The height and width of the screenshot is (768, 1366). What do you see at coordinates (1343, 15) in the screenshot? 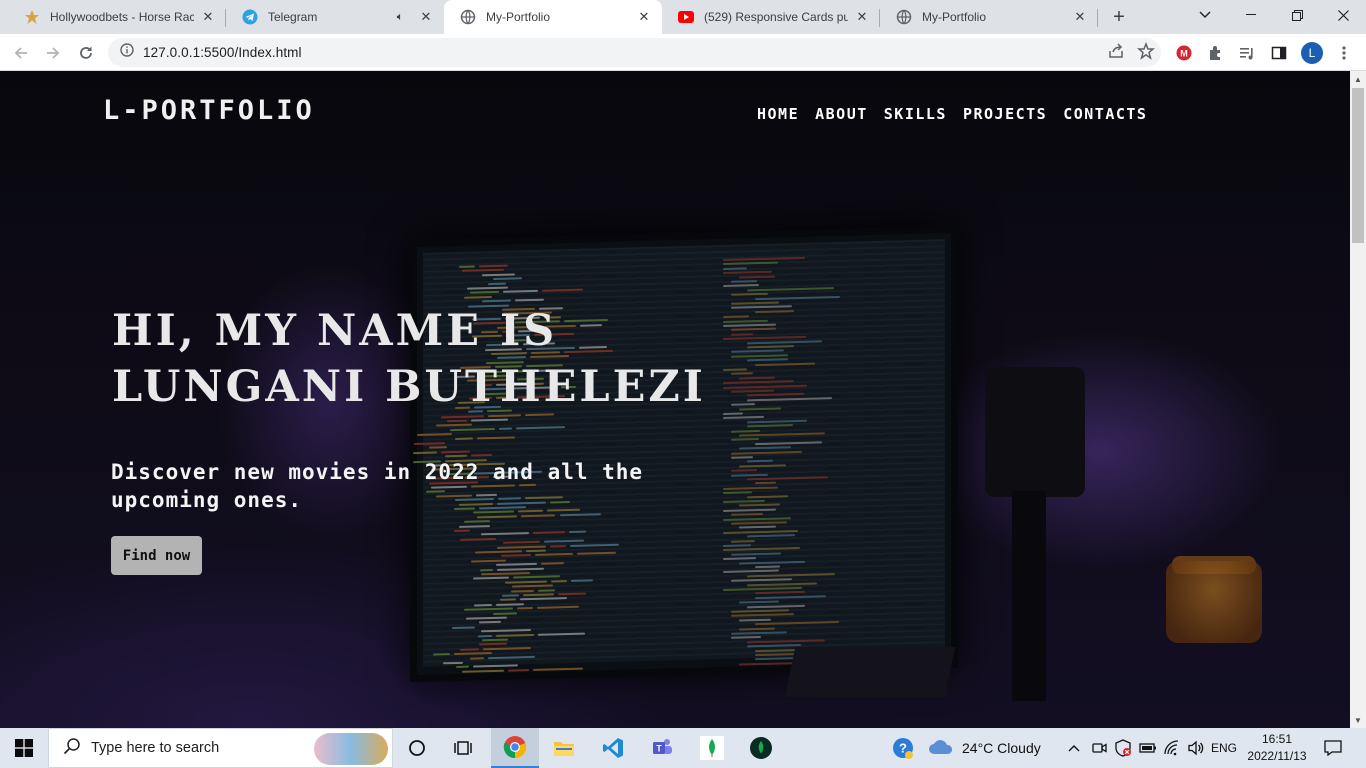
I see `close-window-icon` at bounding box center [1343, 15].